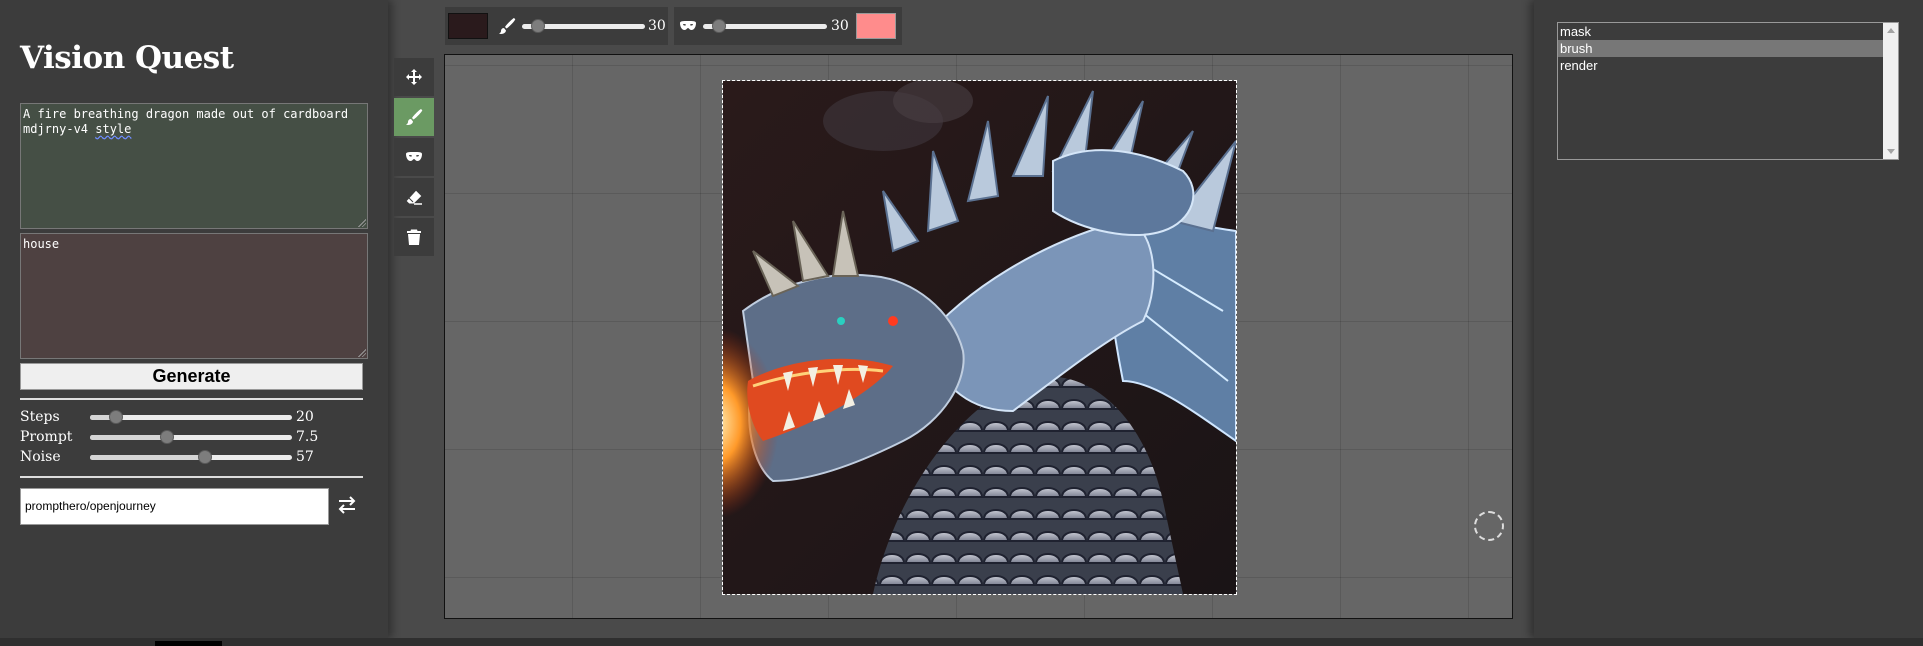 The width and height of the screenshot is (1923, 646). Describe the element at coordinates (347, 505) in the screenshot. I see `swap-icon` at that location.